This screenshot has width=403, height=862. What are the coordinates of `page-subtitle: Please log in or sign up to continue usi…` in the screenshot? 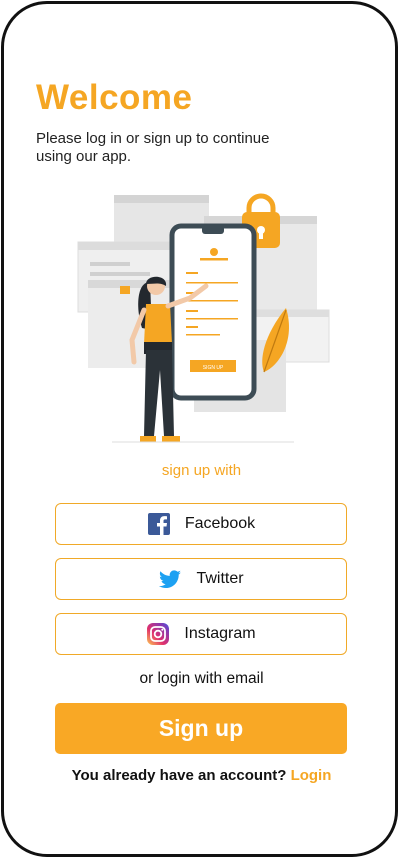 It's located at (153, 147).